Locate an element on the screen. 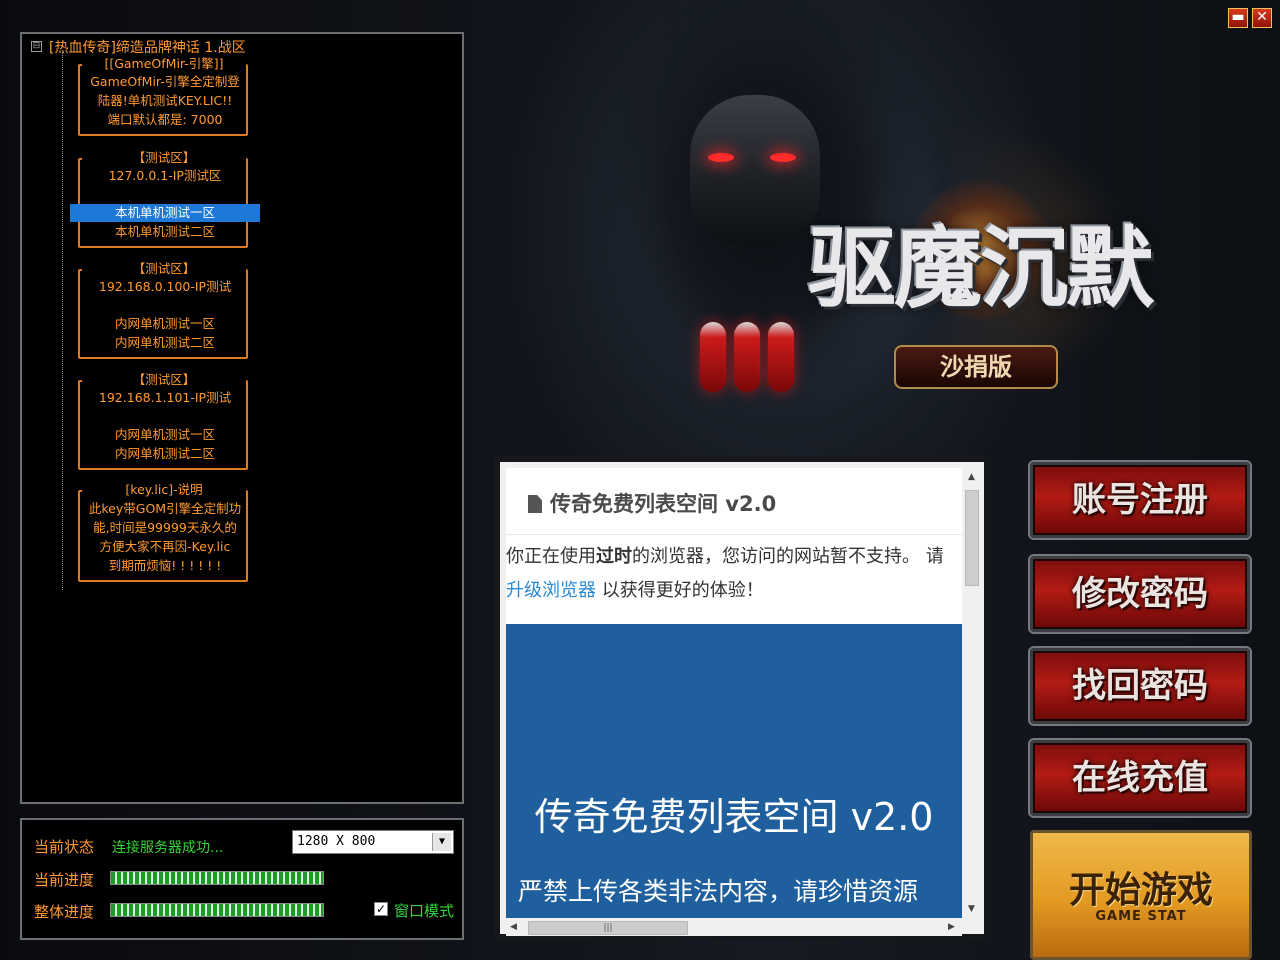 Image resolution: width=1280 pixels, height=960 pixels. window-mode-label: 窗口模式 is located at coordinates (424, 910).